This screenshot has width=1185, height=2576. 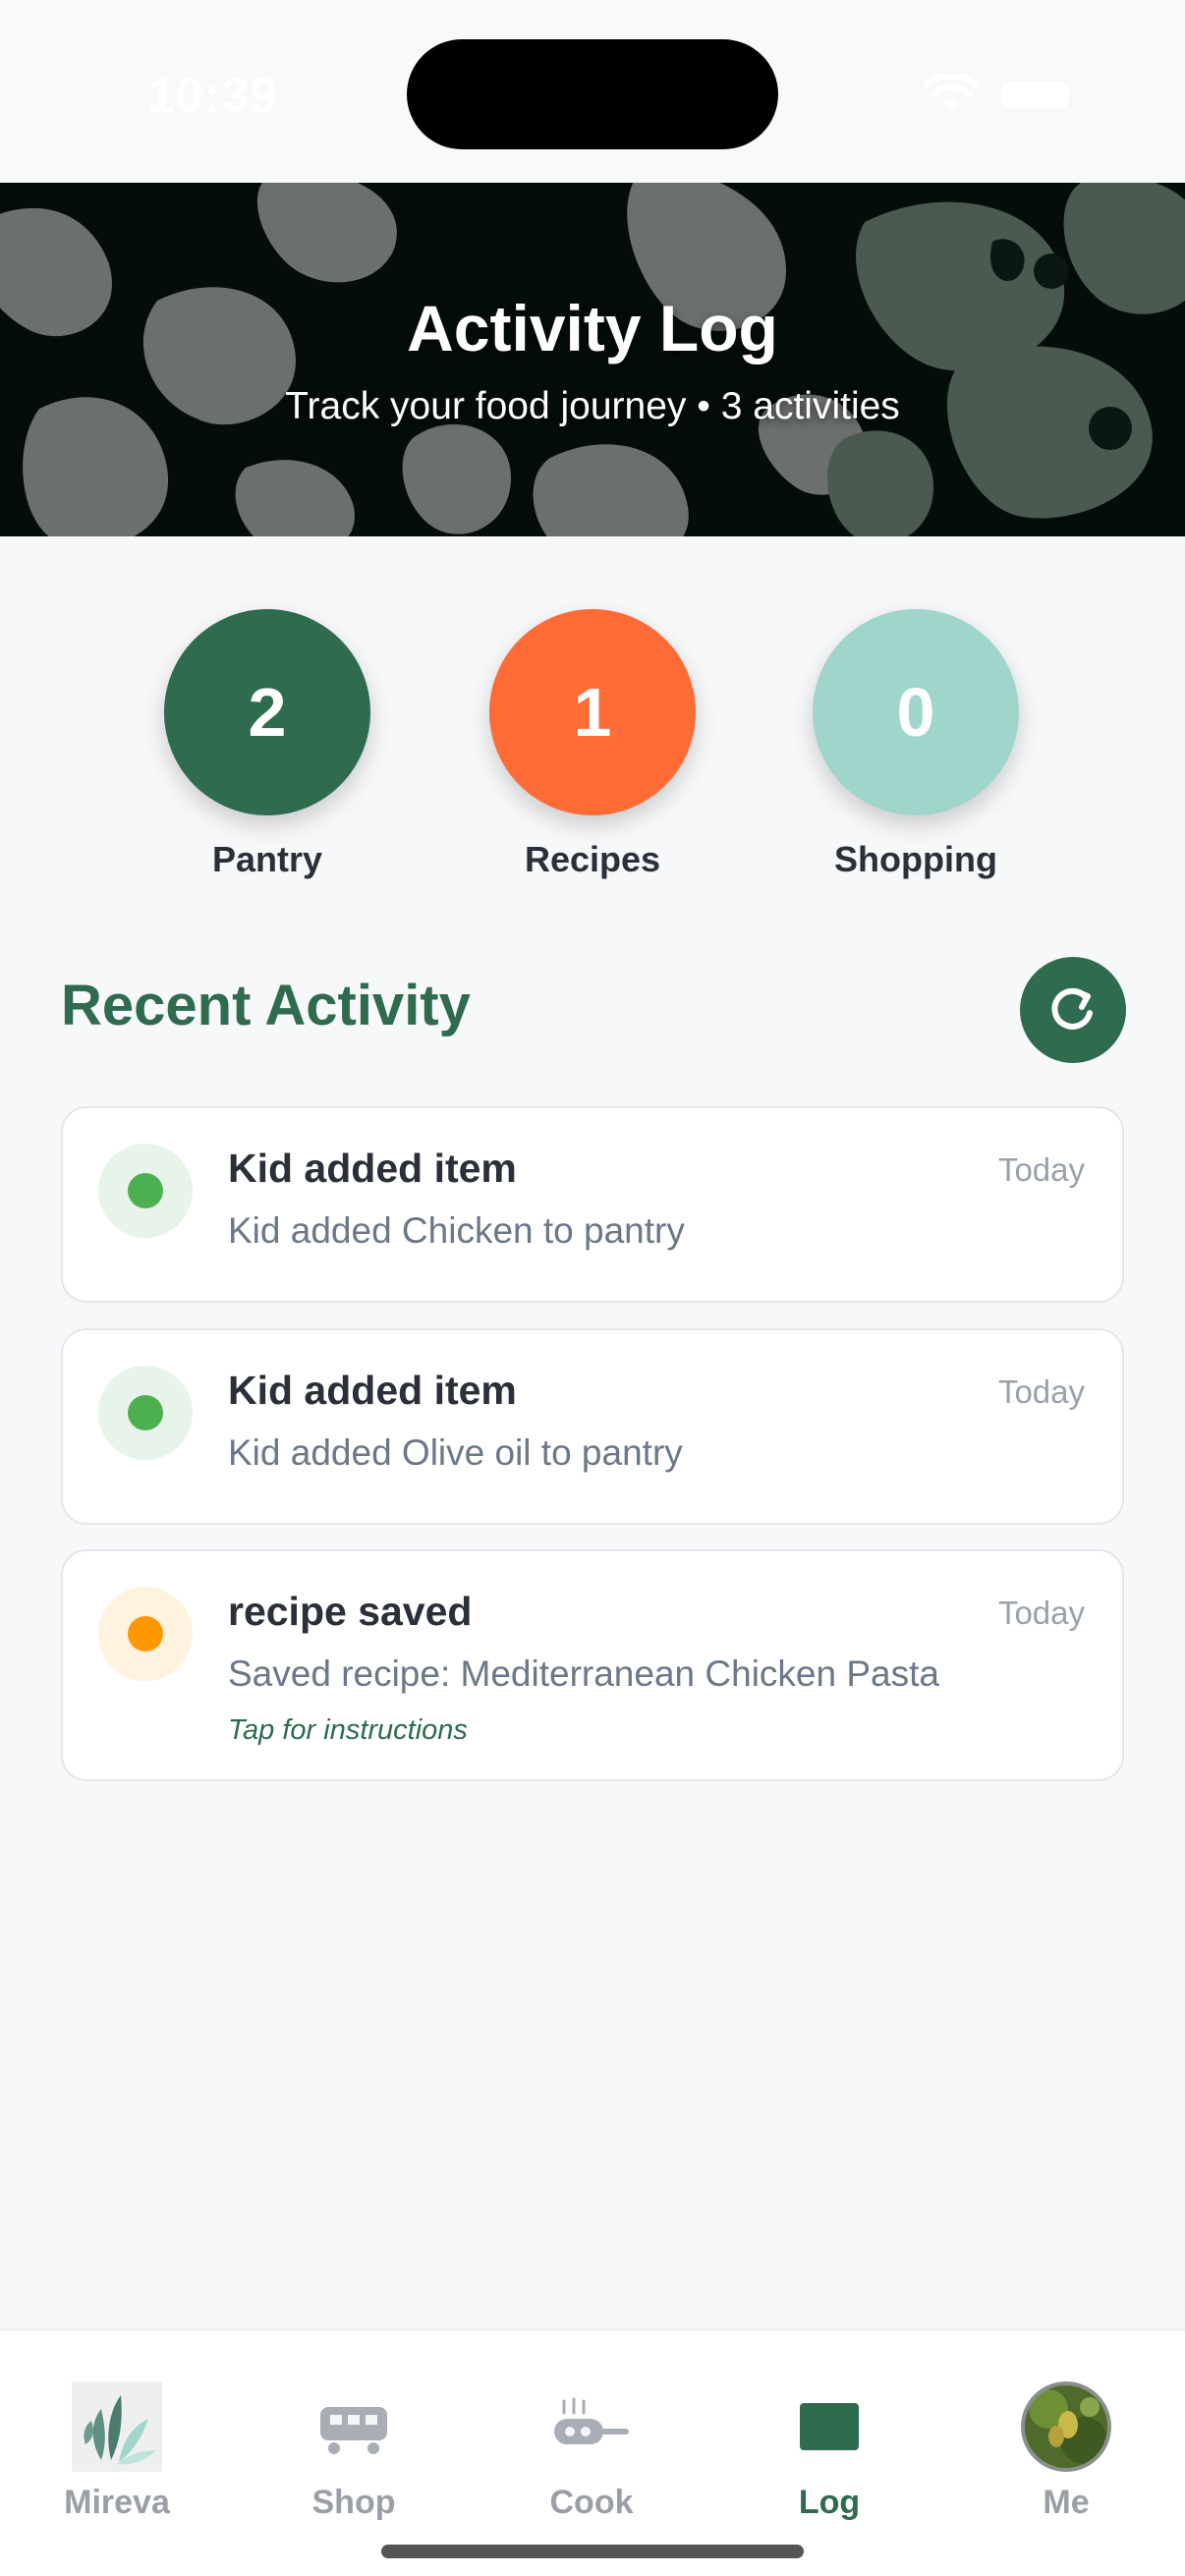 What do you see at coordinates (1035, 95) in the screenshot?
I see `battery-icon` at bounding box center [1035, 95].